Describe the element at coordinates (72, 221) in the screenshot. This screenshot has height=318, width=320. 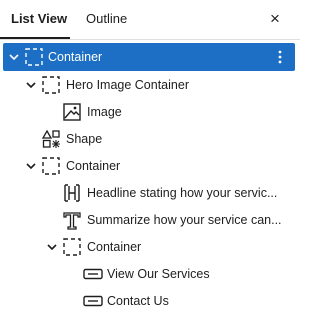
I see `text-icon` at that location.